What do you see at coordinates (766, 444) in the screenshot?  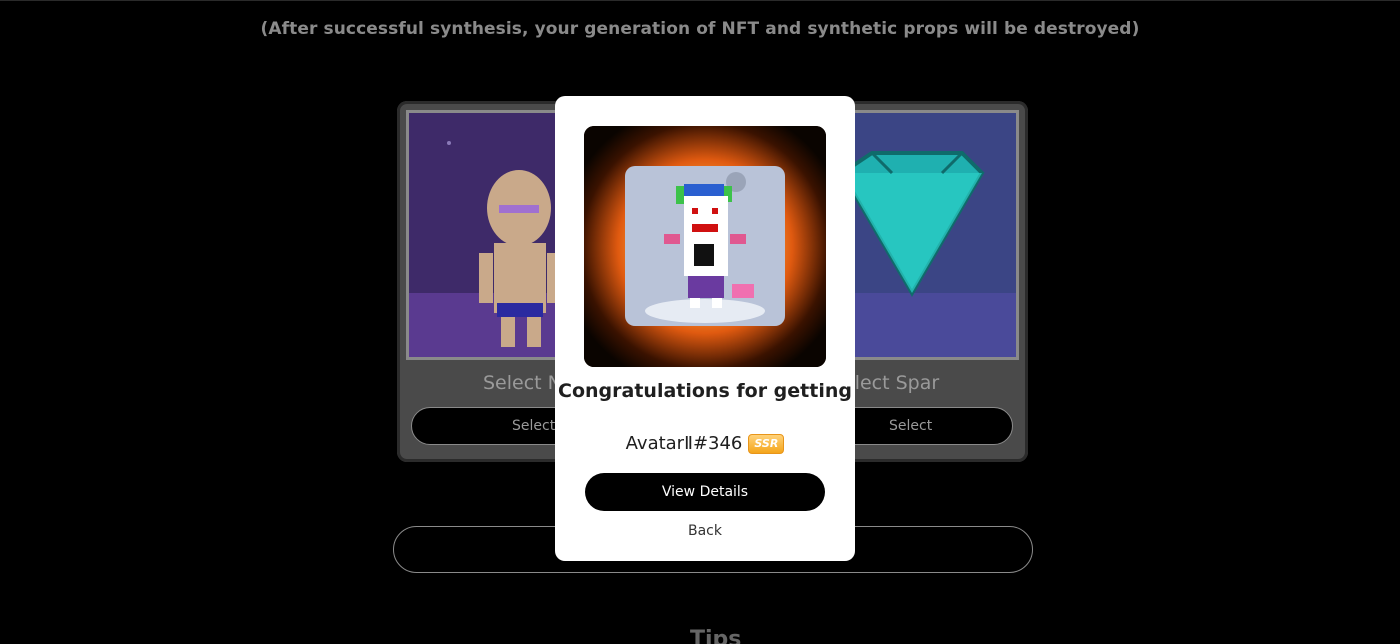 I see `rarity-badge: SSR` at bounding box center [766, 444].